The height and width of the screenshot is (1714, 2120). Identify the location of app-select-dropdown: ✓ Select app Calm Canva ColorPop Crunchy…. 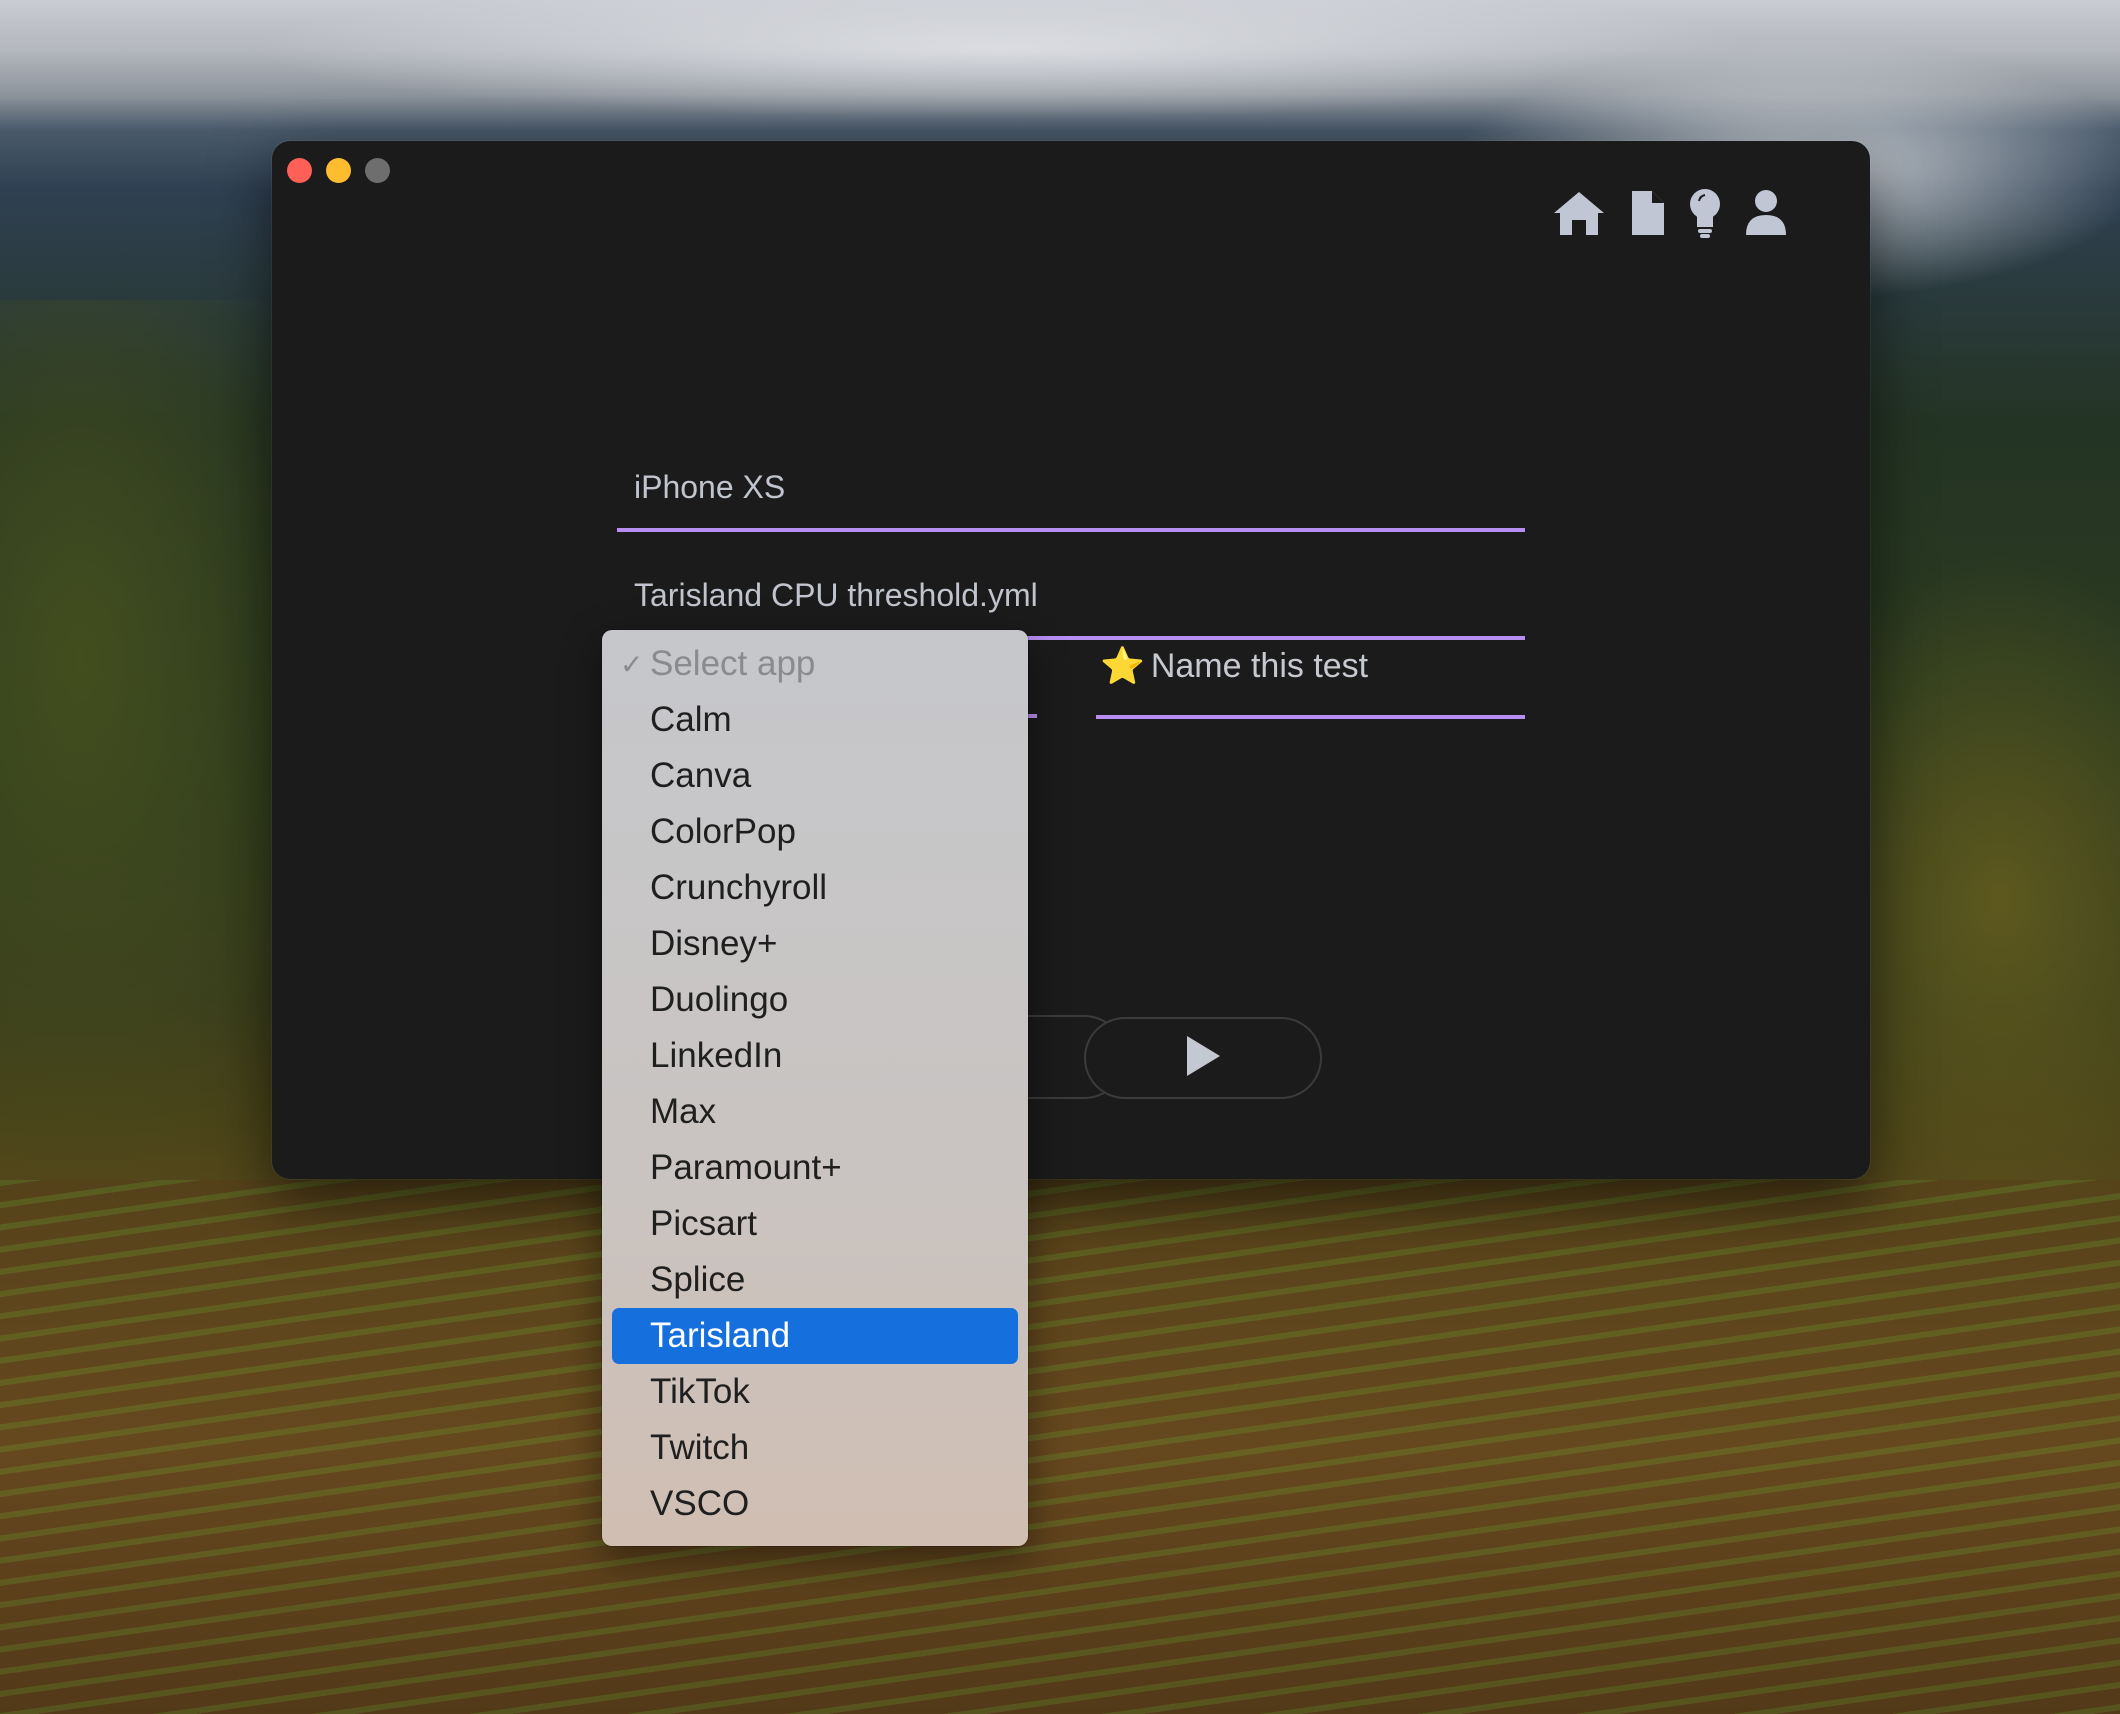
(815, 1088).